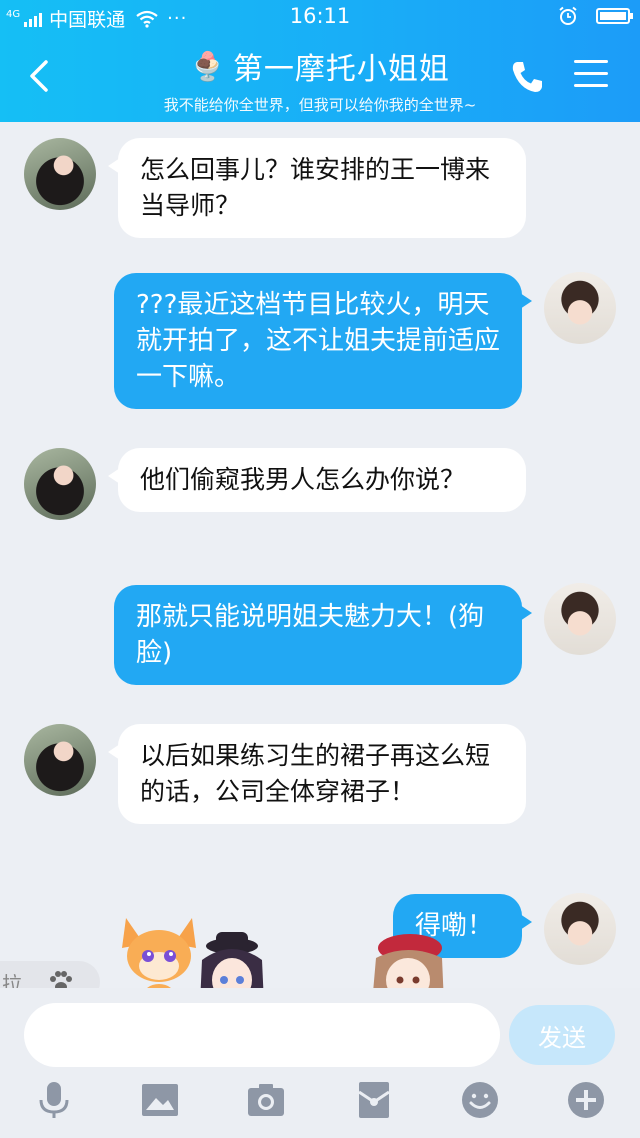  I want to click on message-bubble-sent: 那就只能说明姐夫魅力大！(狗脸), so click(323, 635).